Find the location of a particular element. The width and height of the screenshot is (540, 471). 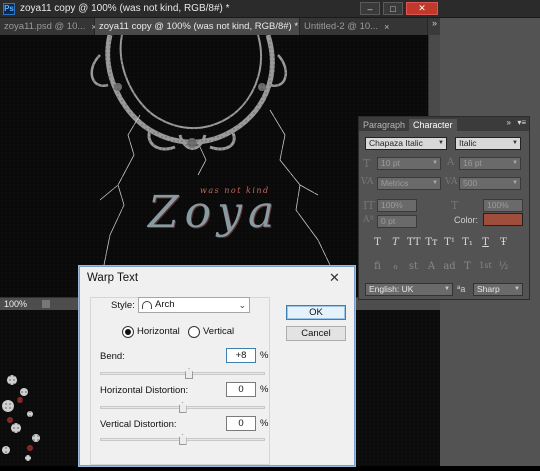

tab-untitled-2: Untitled-2 @ 10... × is located at coordinates (364, 26).